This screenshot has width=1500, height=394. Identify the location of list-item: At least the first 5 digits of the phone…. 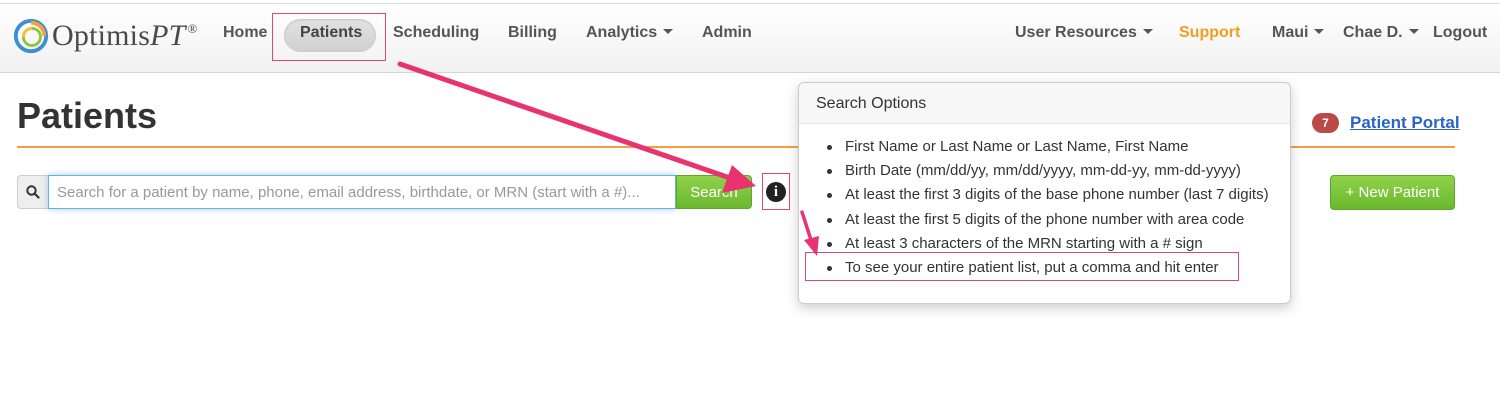
(1048, 220).